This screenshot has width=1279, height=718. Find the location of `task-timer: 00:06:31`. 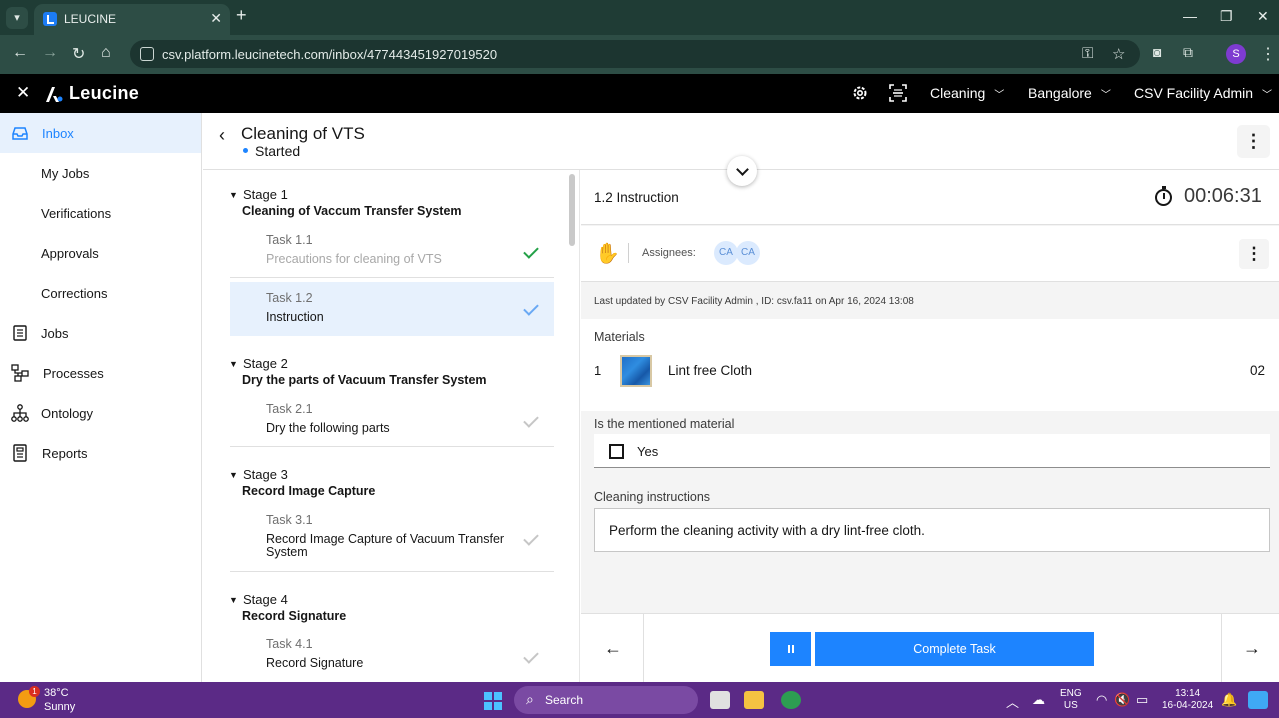

task-timer: 00:06:31 is located at coordinates (1223, 196).